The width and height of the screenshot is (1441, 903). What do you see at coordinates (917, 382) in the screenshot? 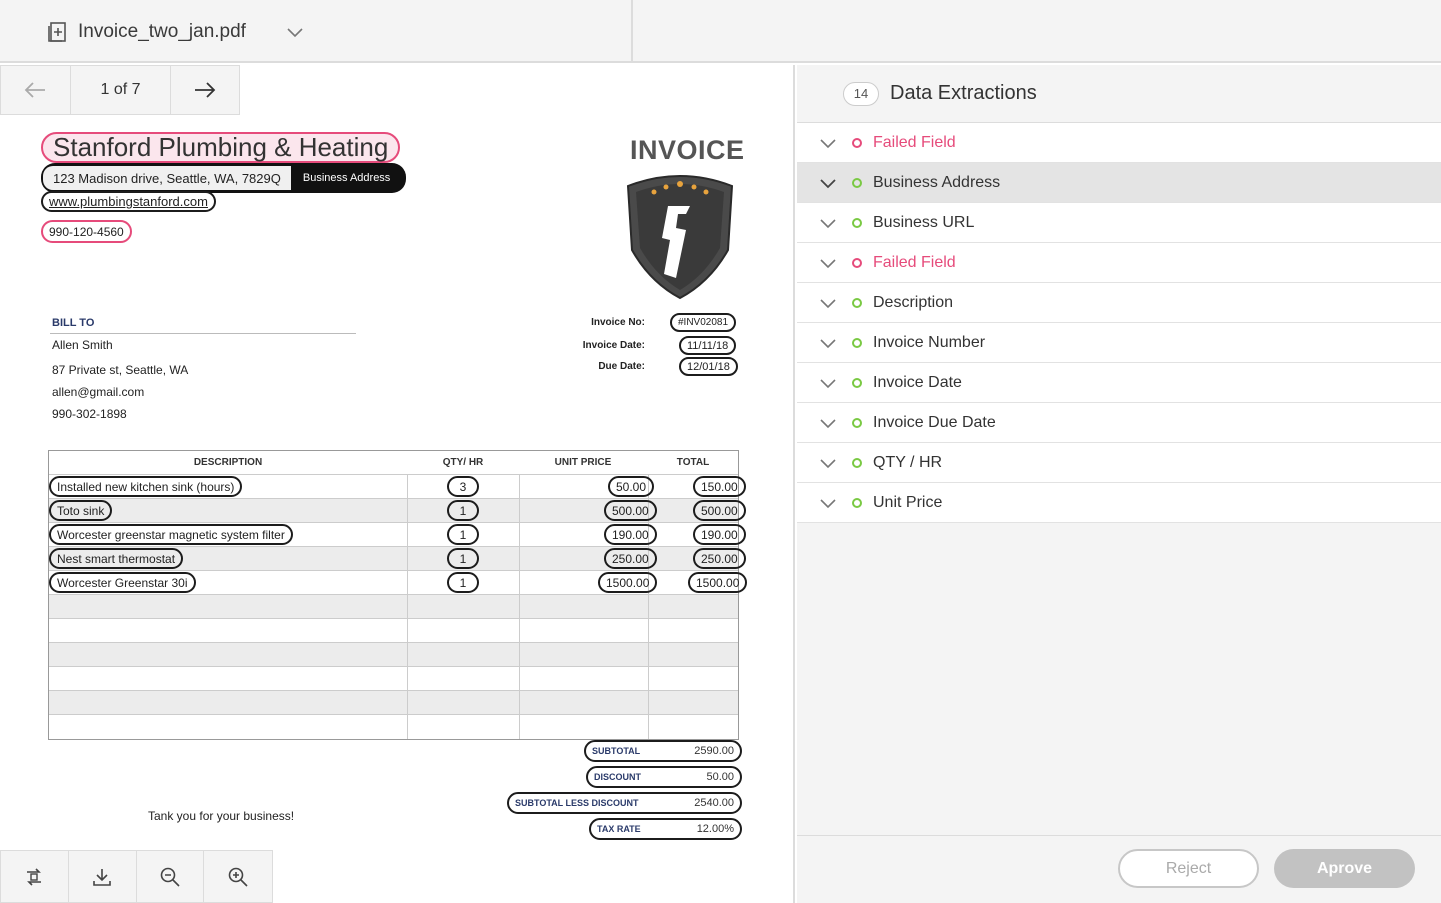
I see `extraction-label: Invoice Date` at bounding box center [917, 382].